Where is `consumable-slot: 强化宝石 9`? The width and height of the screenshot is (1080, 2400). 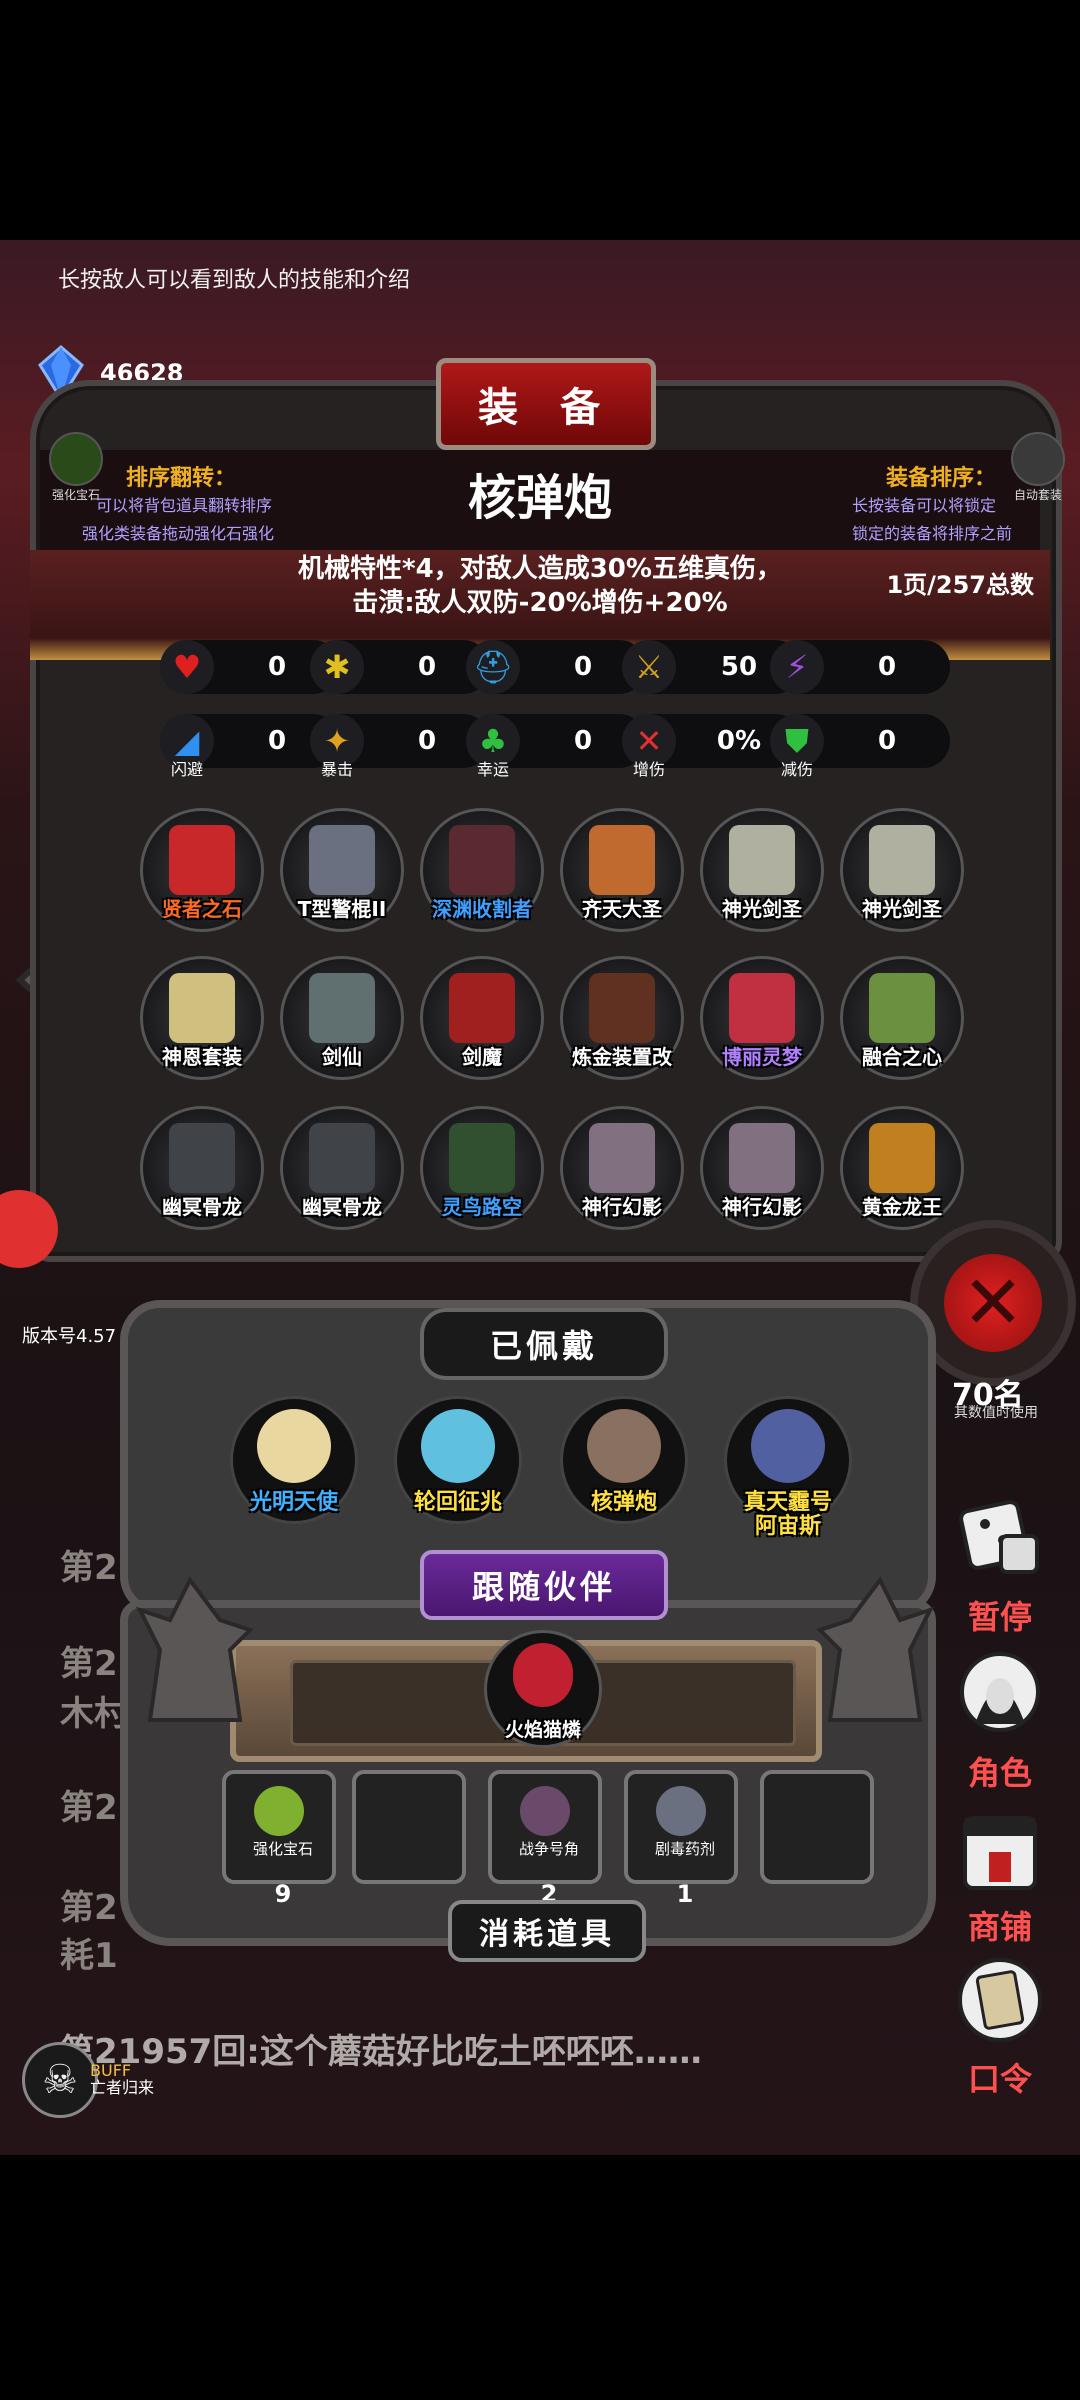 consumable-slot: 强化宝石 9 is located at coordinates (279, 1839).